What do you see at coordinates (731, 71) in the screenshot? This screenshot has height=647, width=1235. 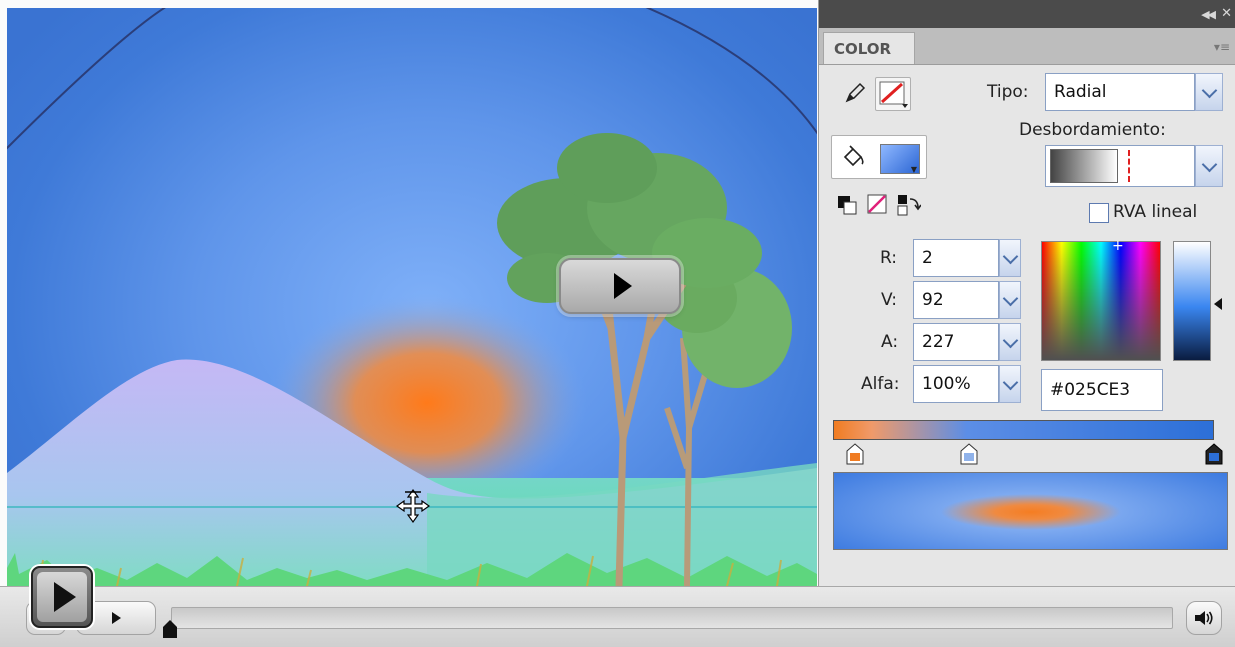 I see `guide-arc-right` at bounding box center [731, 71].